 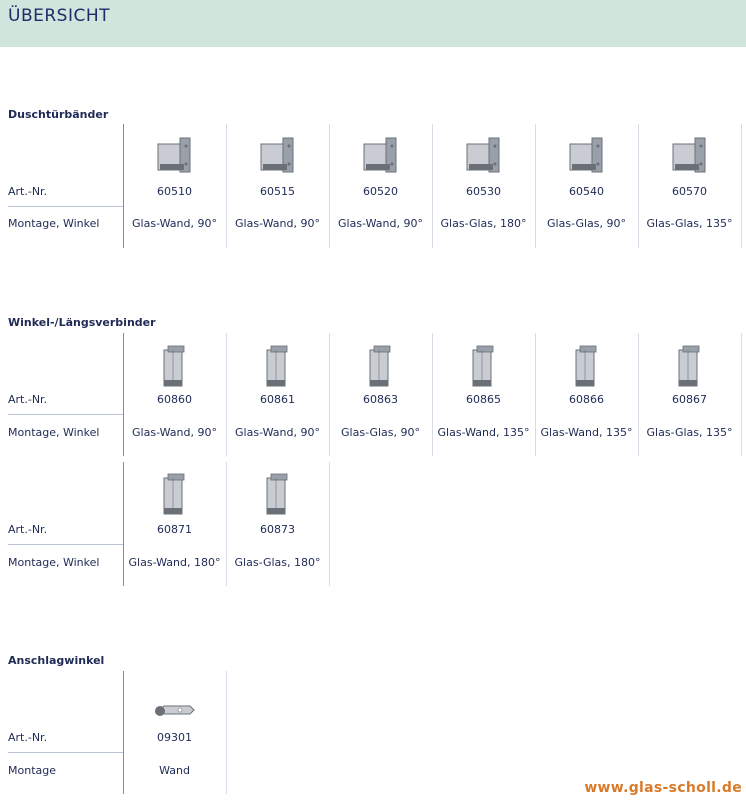 I want to click on page-header: ÜBERSICHT, so click(x=373, y=23).